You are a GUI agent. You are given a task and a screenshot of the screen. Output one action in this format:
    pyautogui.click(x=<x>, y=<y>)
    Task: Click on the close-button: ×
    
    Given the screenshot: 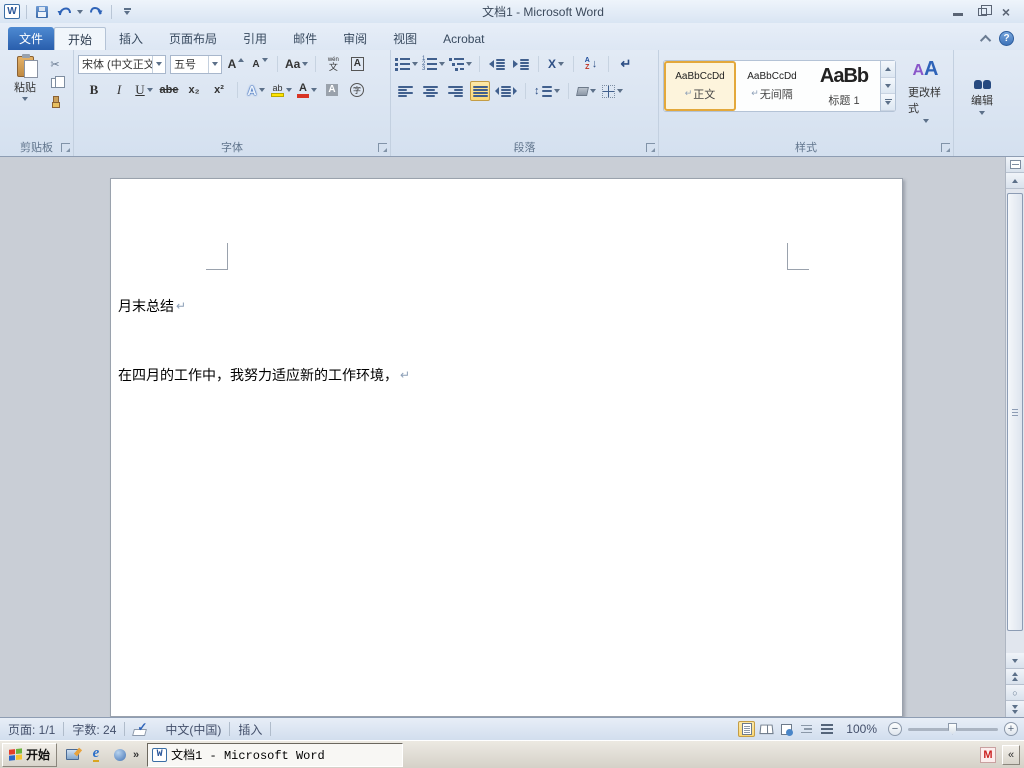 What is the action you would take?
    pyautogui.click(x=1006, y=12)
    